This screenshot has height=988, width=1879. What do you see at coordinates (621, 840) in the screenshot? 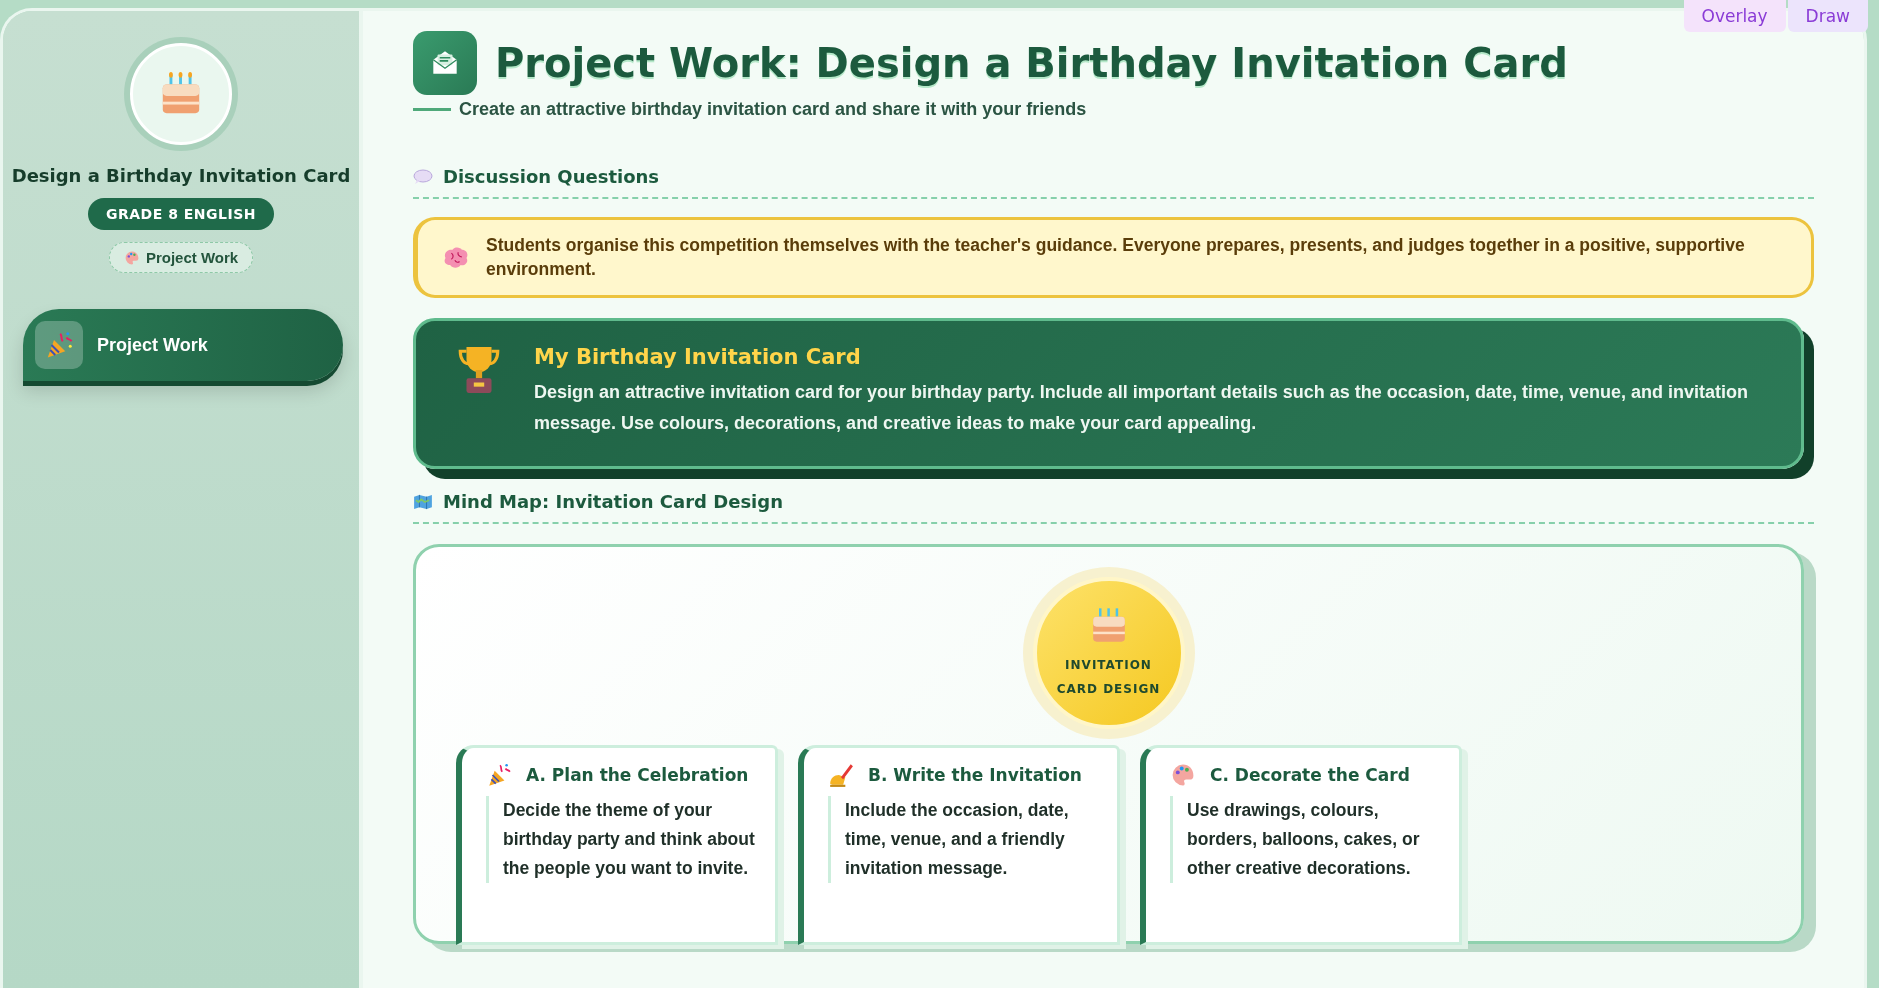
I see `branch-text: Decide the theme of your birthday party and think about the people you want to invite.` at bounding box center [621, 840].